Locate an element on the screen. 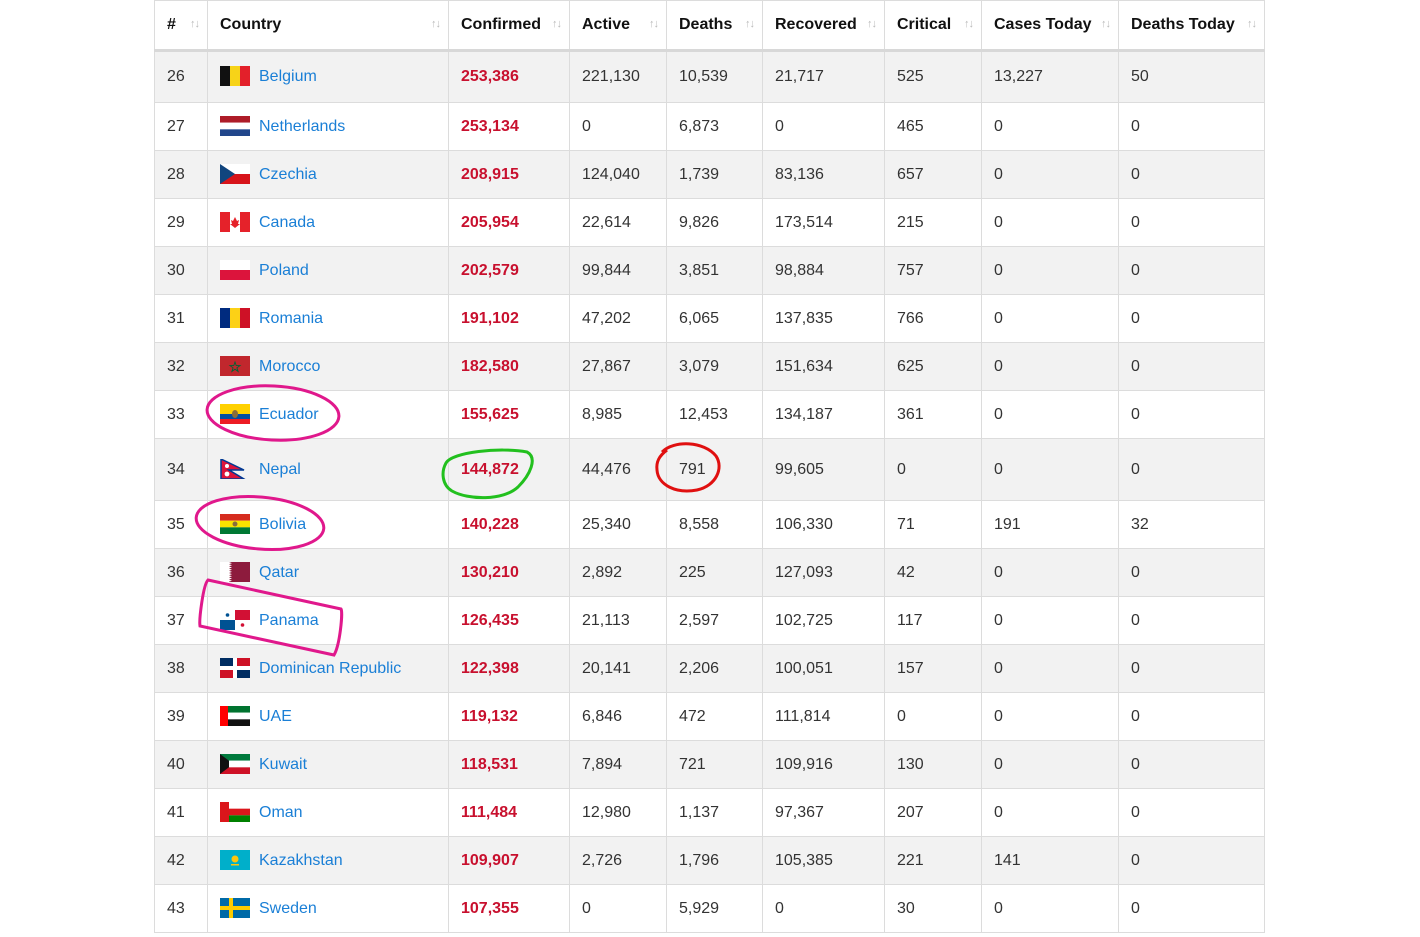 This screenshot has height=937, width=1420. cell-deaths: 5,929 is located at coordinates (714, 908).